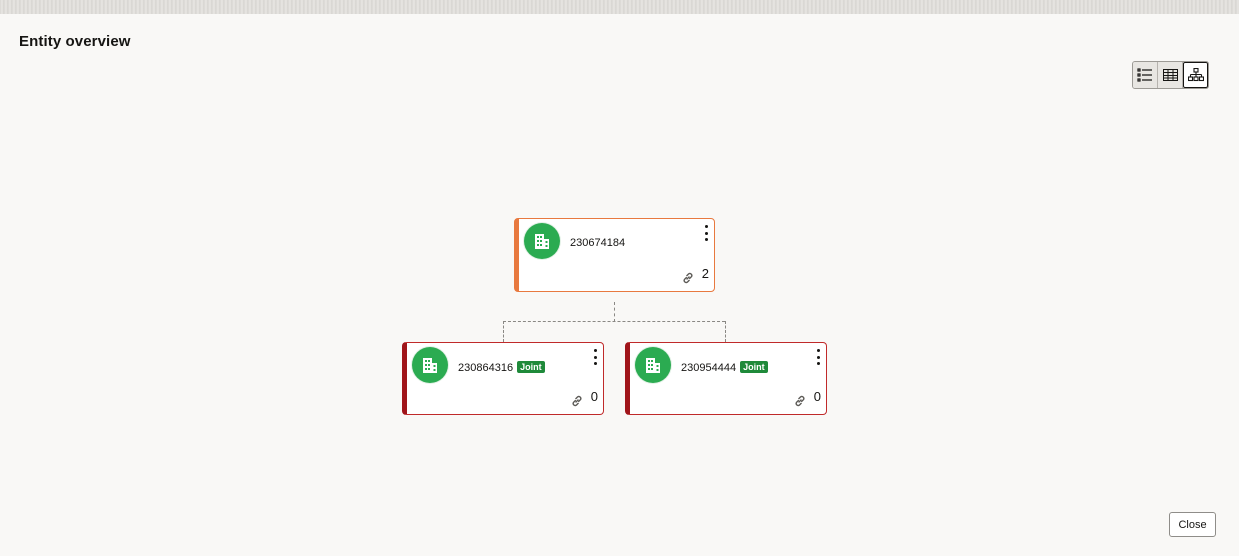  I want to click on list-icon, so click(1144, 75).